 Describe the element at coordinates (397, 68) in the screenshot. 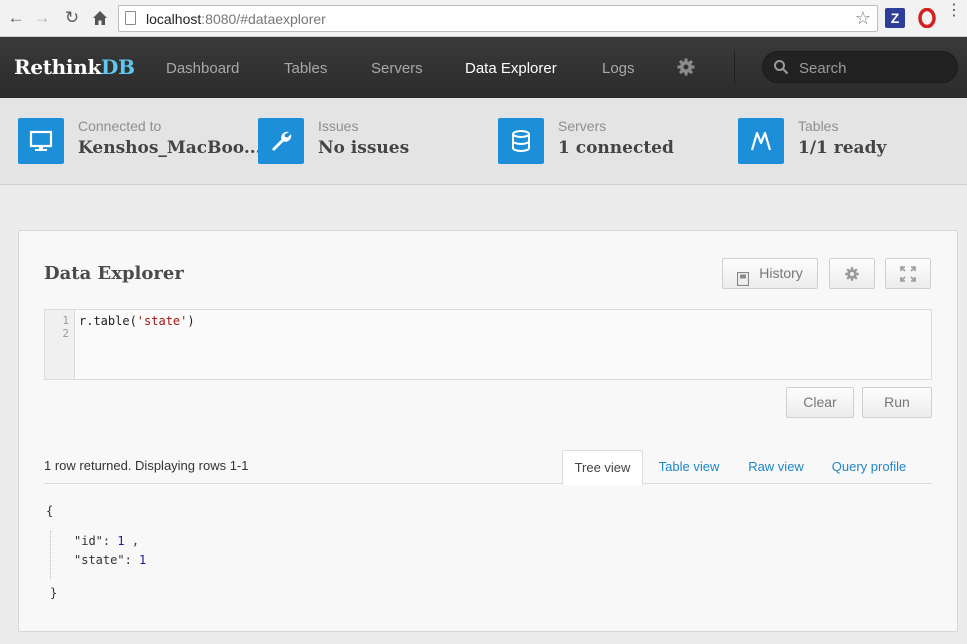

I see `nav-servers: Servers` at that location.